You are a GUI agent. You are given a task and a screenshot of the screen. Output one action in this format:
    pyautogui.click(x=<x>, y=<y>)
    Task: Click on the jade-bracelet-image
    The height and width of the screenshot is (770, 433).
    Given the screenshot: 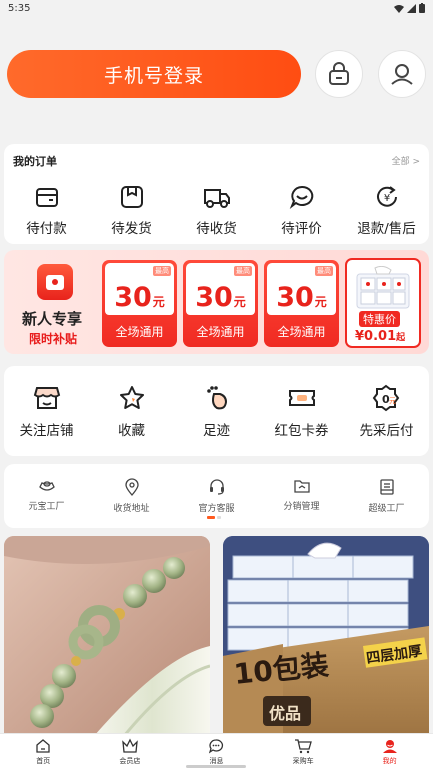 What is the action you would take?
    pyautogui.click(x=107, y=636)
    